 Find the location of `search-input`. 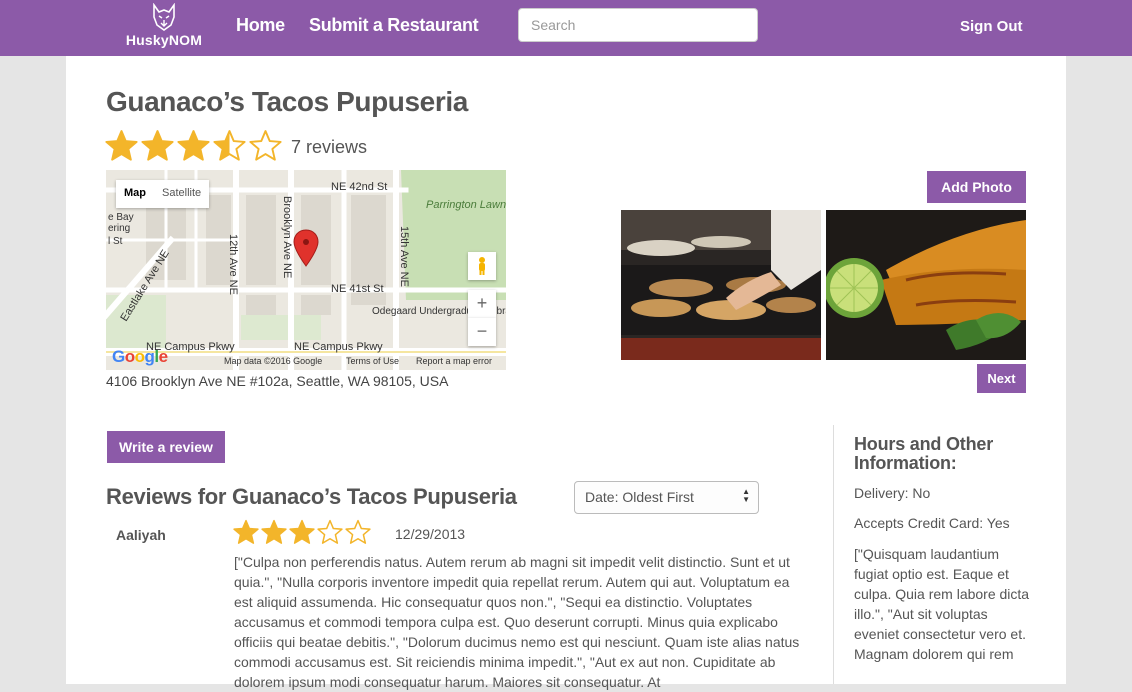

search-input is located at coordinates (638, 25).